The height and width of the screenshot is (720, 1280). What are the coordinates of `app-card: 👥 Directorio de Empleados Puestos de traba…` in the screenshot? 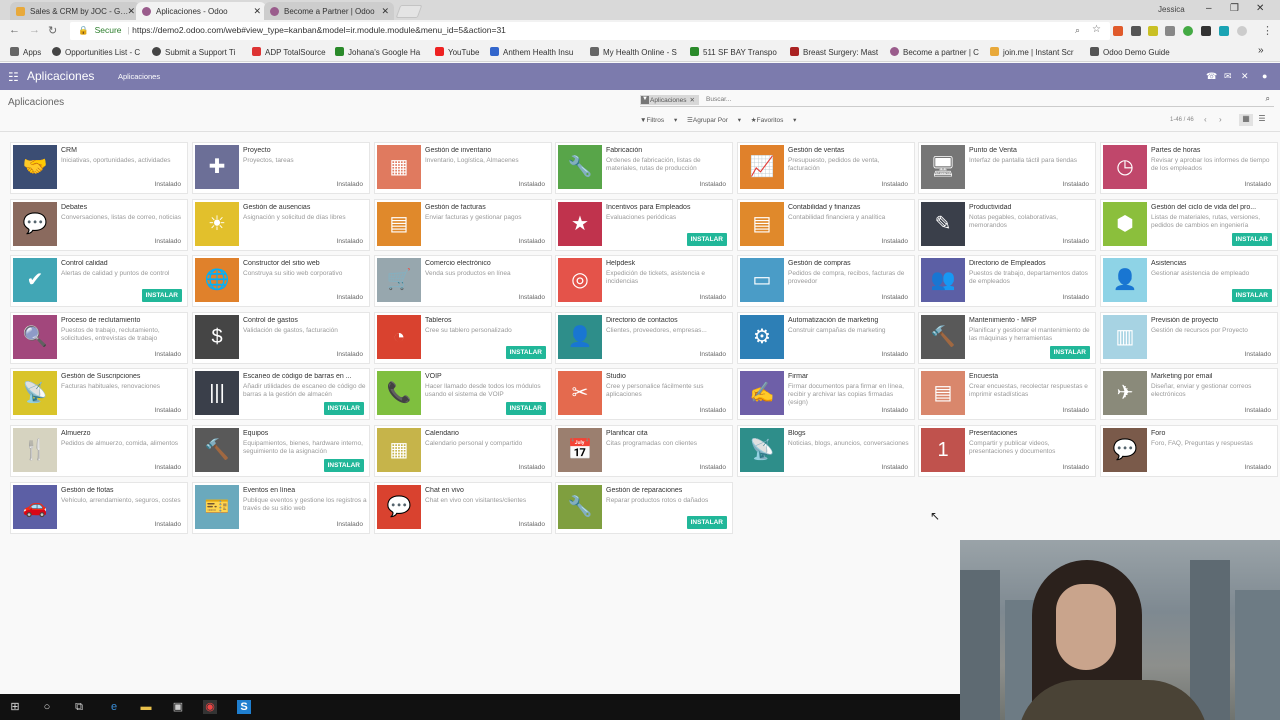 It's located at (1007, 281).